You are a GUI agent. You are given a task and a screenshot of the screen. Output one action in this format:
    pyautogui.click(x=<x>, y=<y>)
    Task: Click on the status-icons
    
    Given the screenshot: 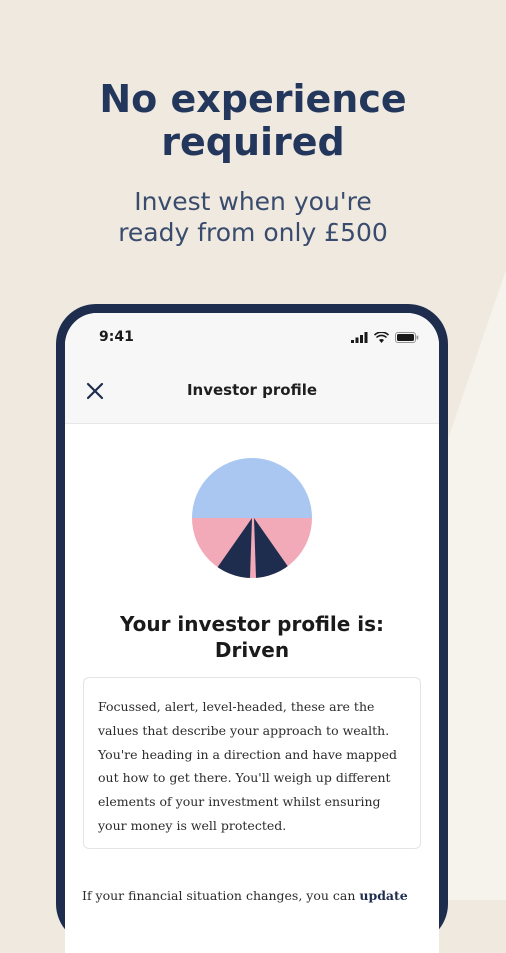 What is the action you would take?
    pyautogui.click(x=385, y=337)
    